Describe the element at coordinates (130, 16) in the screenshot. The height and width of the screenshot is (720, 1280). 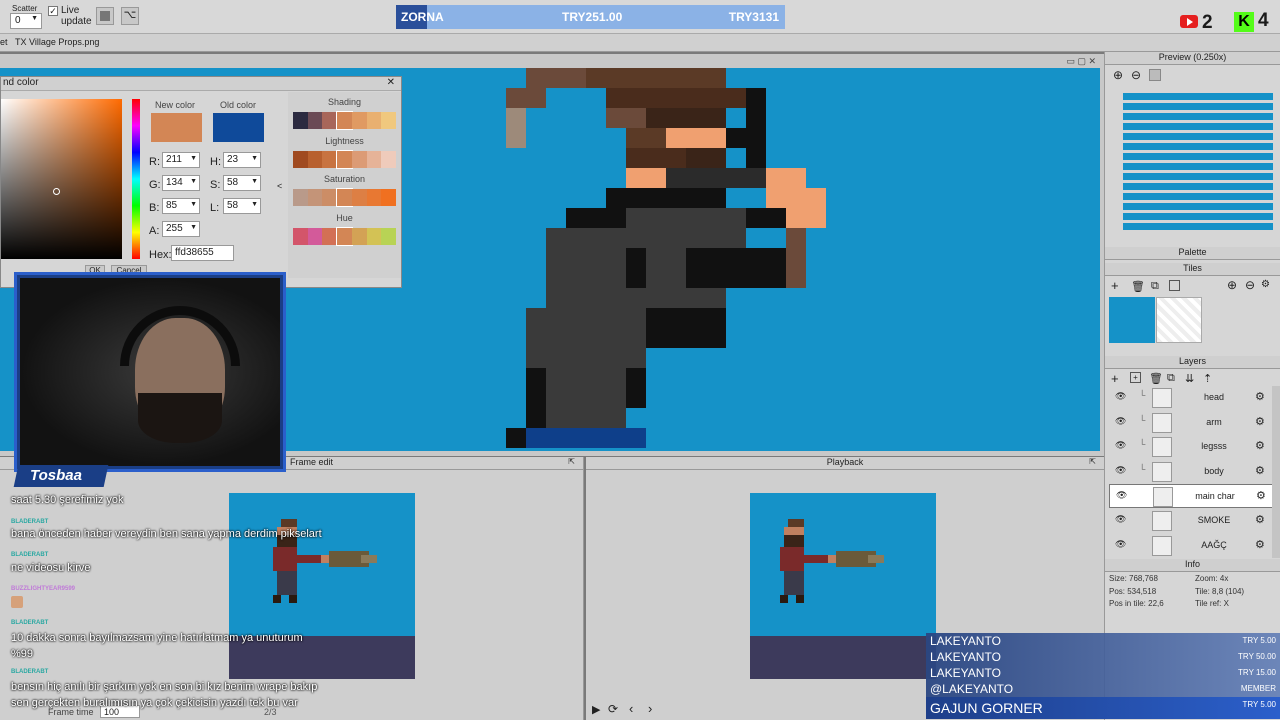
I see `branch-tool-button: ⌥` at that location.